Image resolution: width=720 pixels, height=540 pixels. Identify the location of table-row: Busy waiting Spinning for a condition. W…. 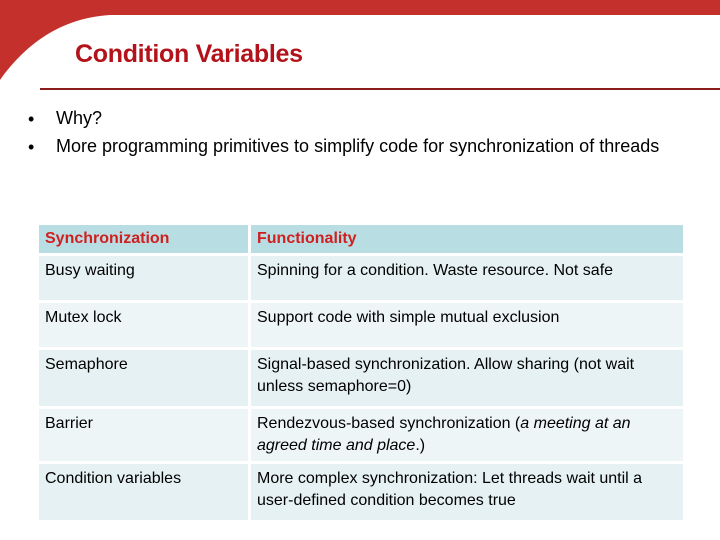
(361, 278).